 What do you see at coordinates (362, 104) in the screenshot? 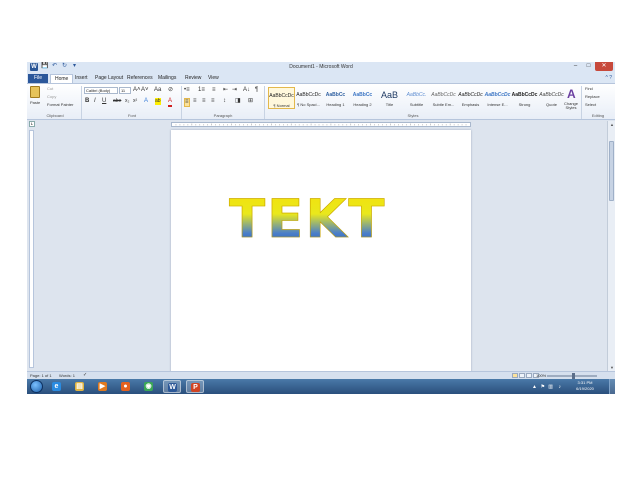
I see `style-name: Heading 2` at bounding box center [362, 104].